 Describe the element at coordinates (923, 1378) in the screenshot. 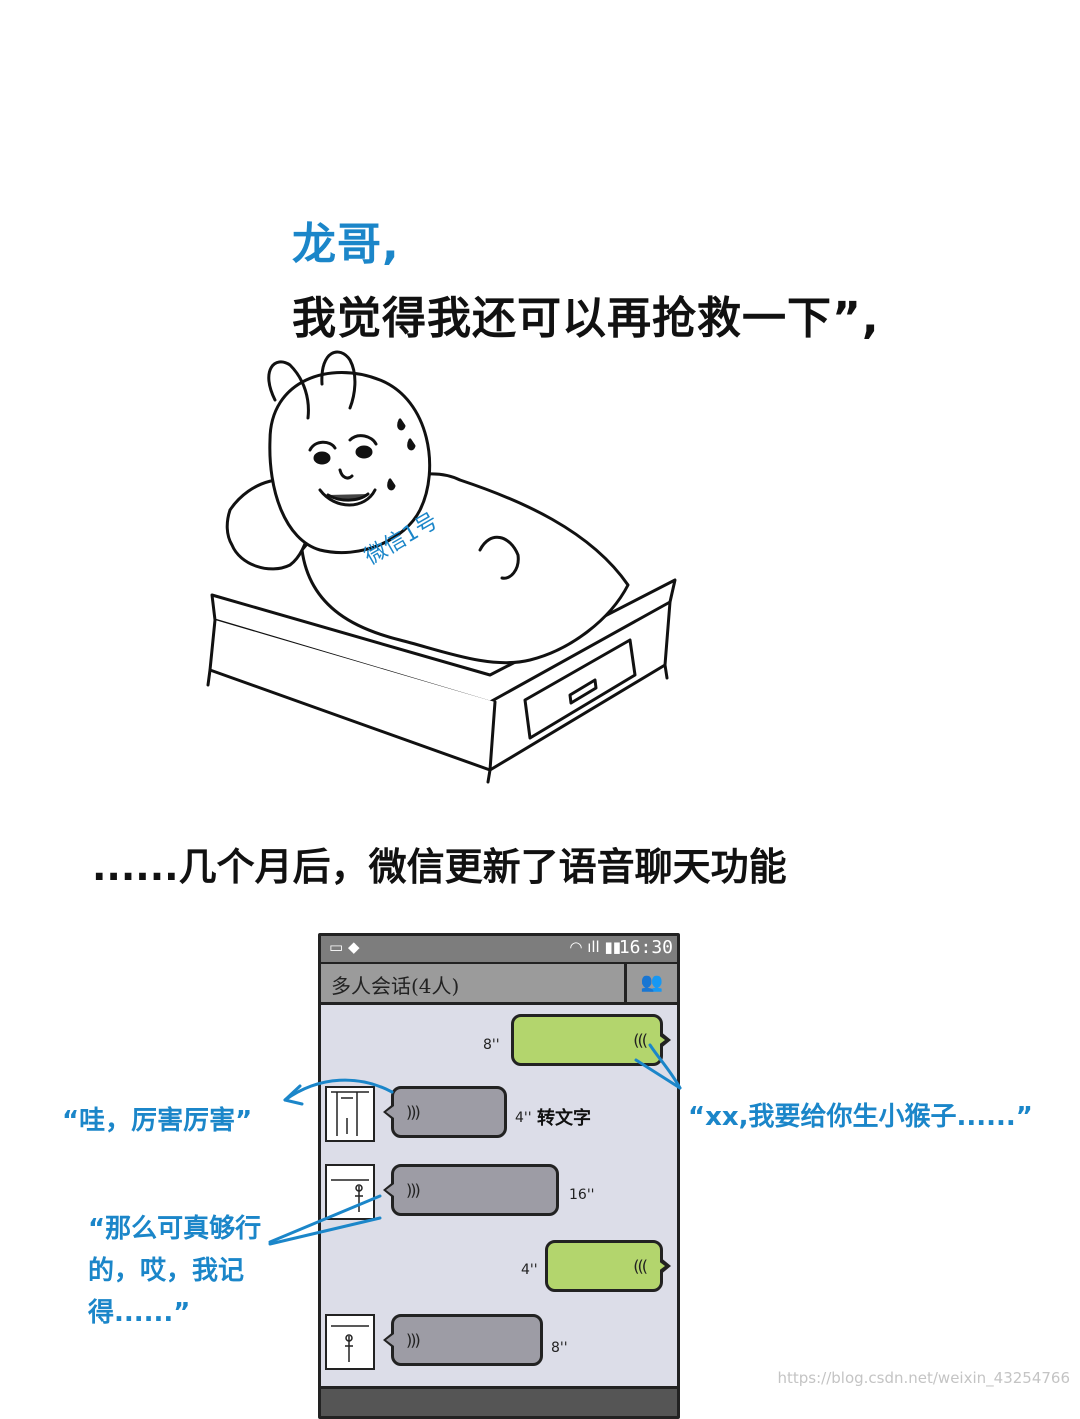

I see `watermark: https://blog.csdn.net/weixin_43254766` at that location.